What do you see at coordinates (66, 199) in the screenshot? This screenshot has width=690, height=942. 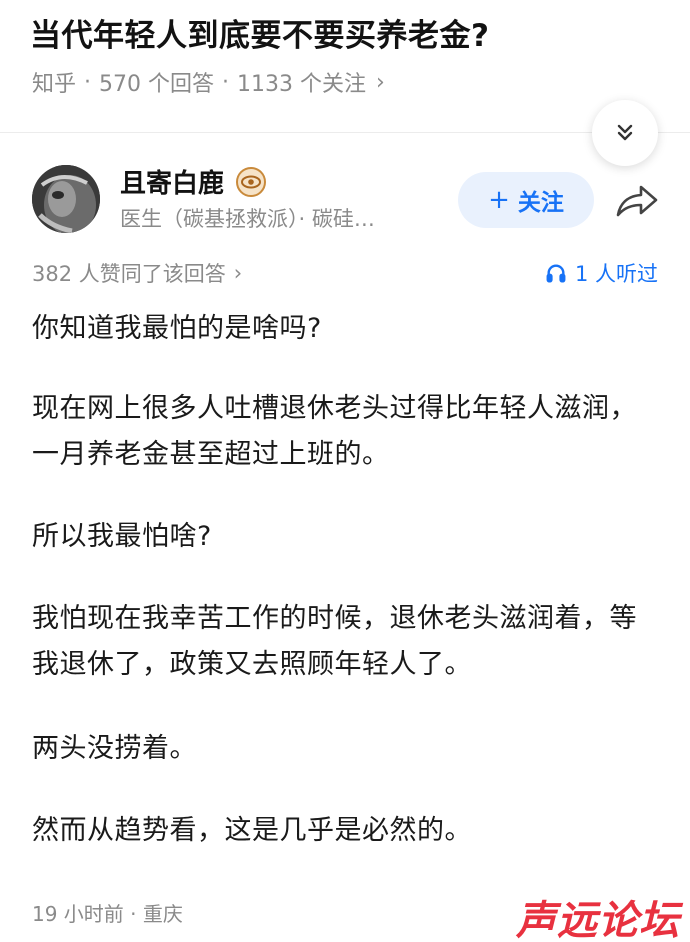 I see `avatar` at bounding box center [66, 199].